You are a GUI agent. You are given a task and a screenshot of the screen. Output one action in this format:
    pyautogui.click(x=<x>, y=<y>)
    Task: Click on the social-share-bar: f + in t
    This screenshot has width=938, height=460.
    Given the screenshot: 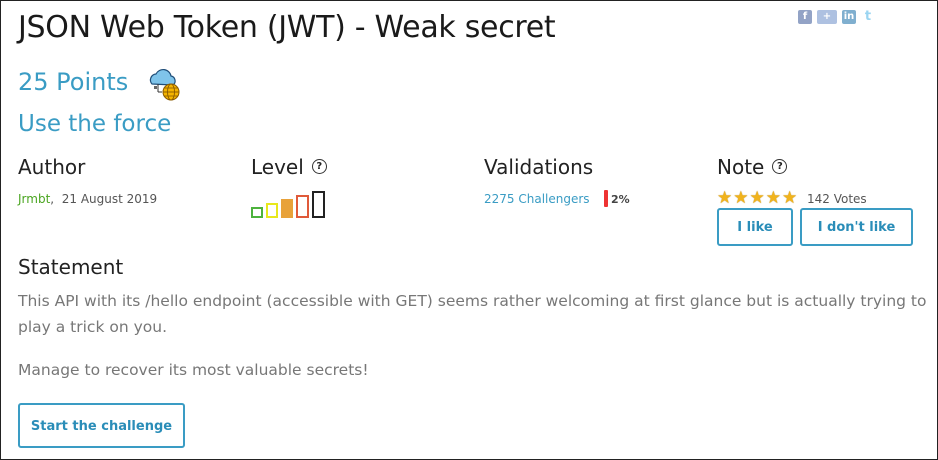 What is the action you would take?
    pyautogui.click(x=836, y=17)
    